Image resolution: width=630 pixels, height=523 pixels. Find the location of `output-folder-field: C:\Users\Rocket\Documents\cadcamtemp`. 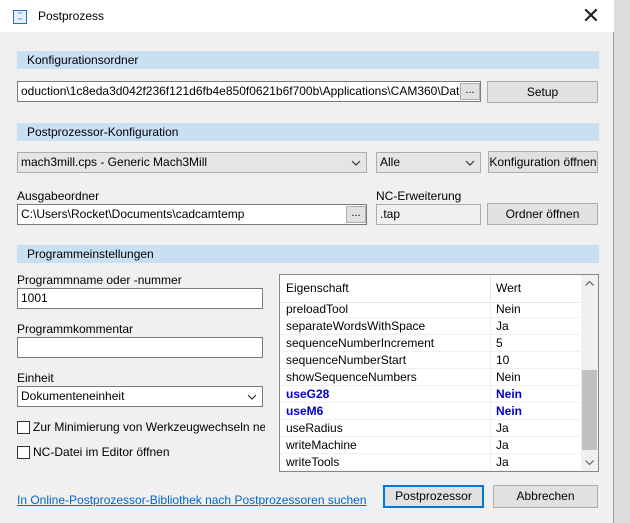

output-folder-field: C:\Users\Rocket\Documents\cadcamtemp is located at coordinates (192, 214).